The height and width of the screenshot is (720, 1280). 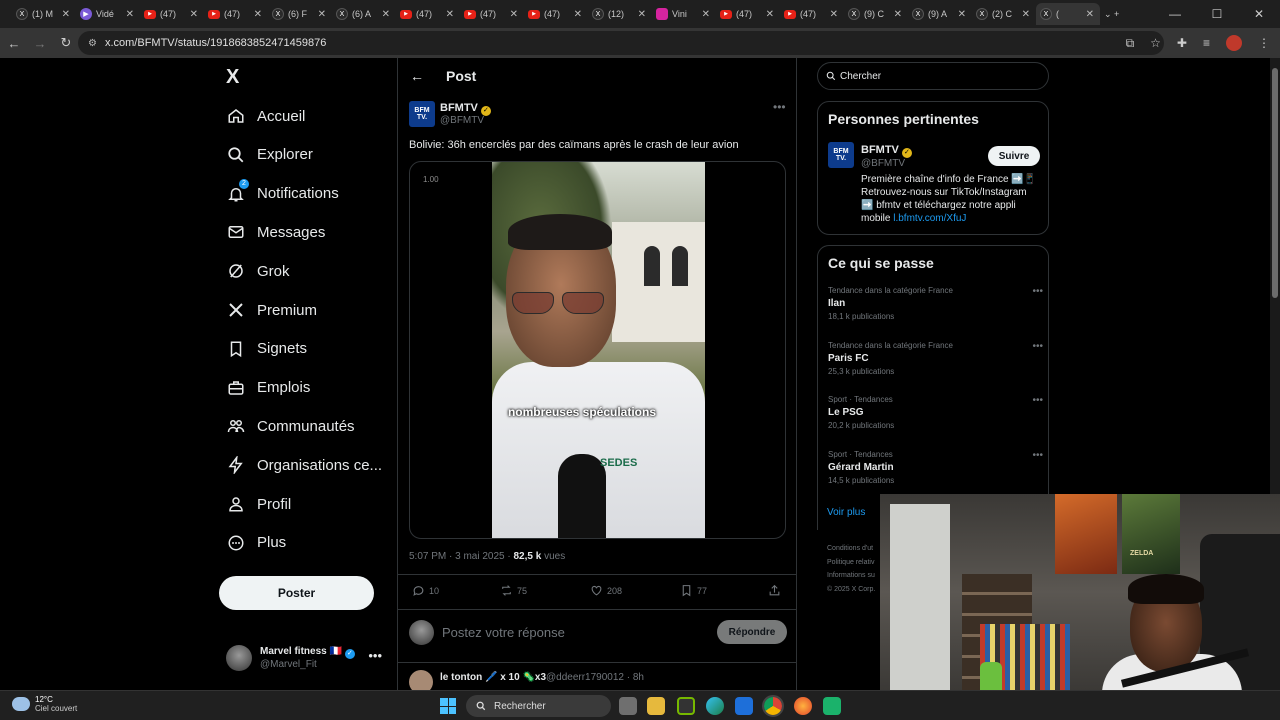 What do you see at coordinates (933, 76) in the screenshot?
I see `search-input: Chercher` at bounding box center [933, 76].